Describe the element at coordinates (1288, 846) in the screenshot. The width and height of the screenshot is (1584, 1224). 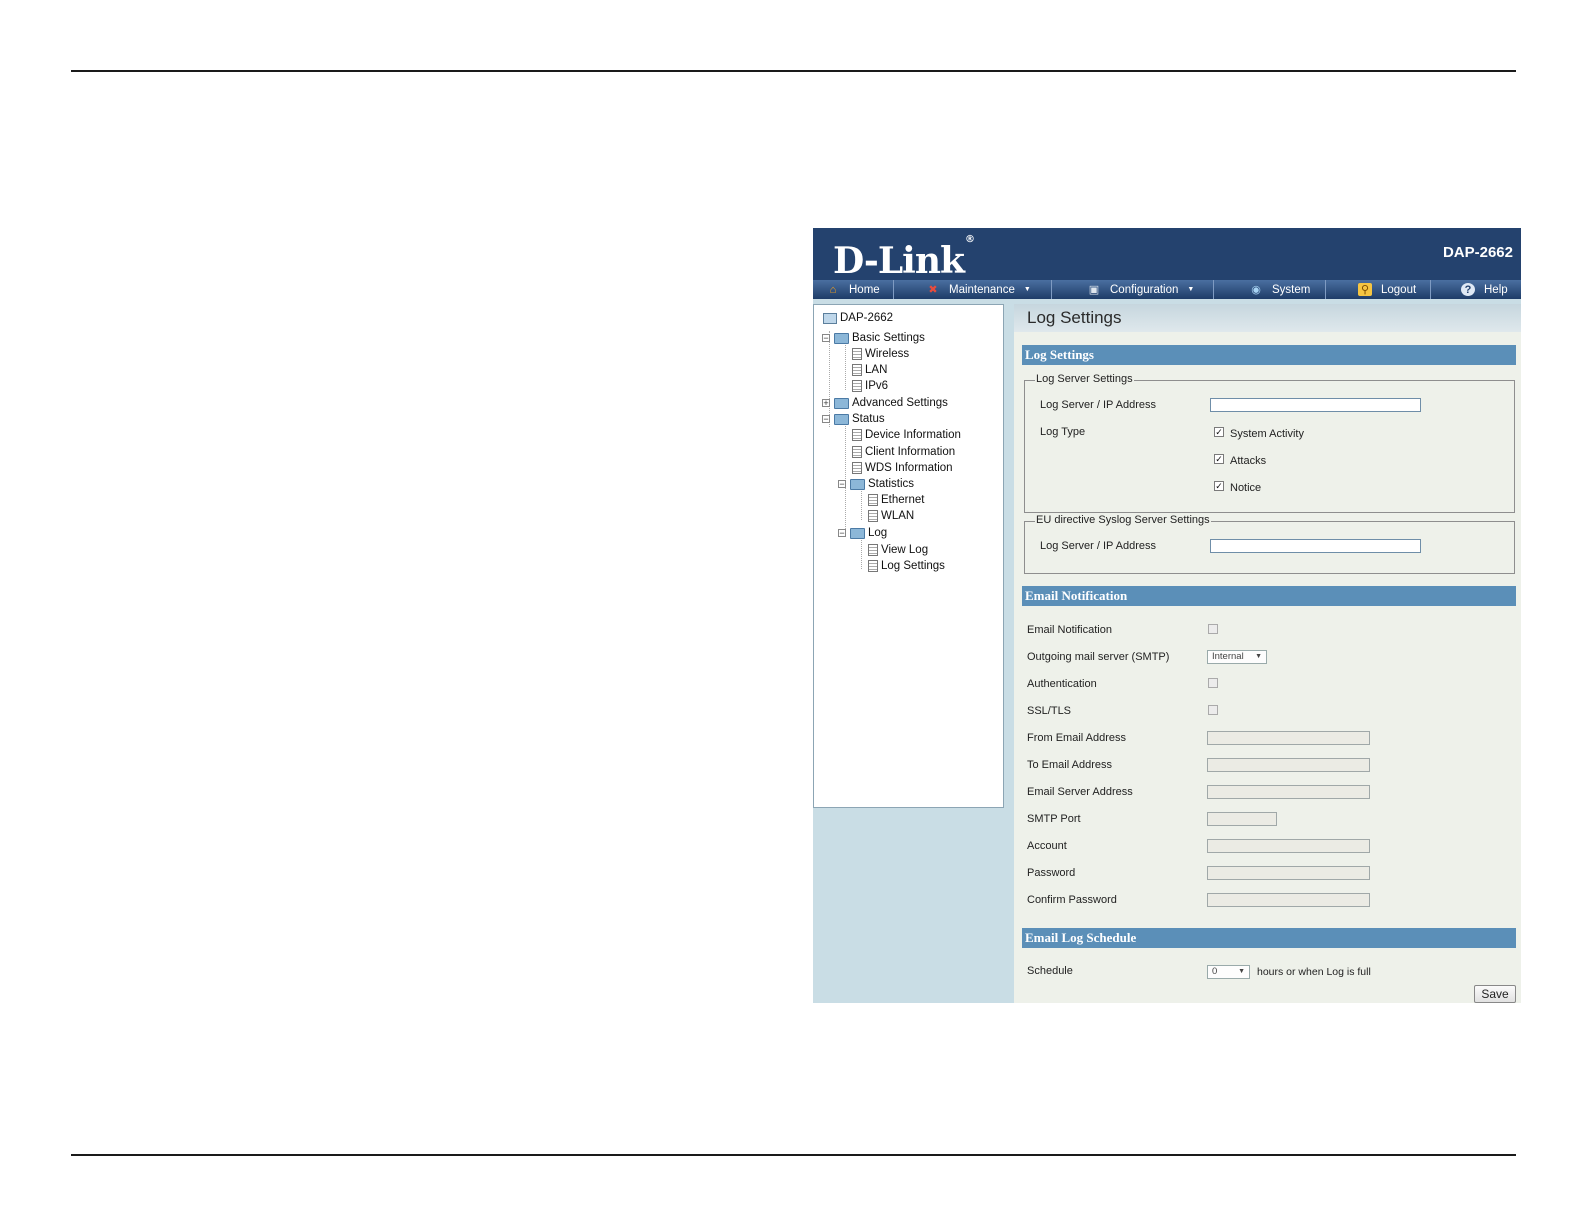
I see `account-input` at that location.